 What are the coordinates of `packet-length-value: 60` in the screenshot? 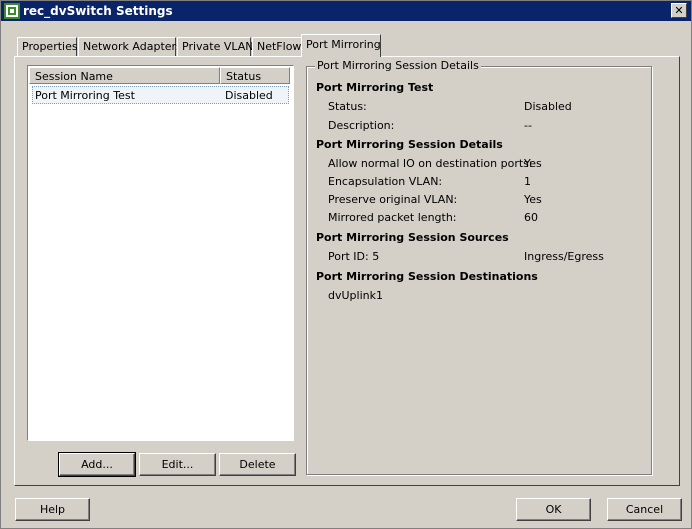 It's located at (531, 217).